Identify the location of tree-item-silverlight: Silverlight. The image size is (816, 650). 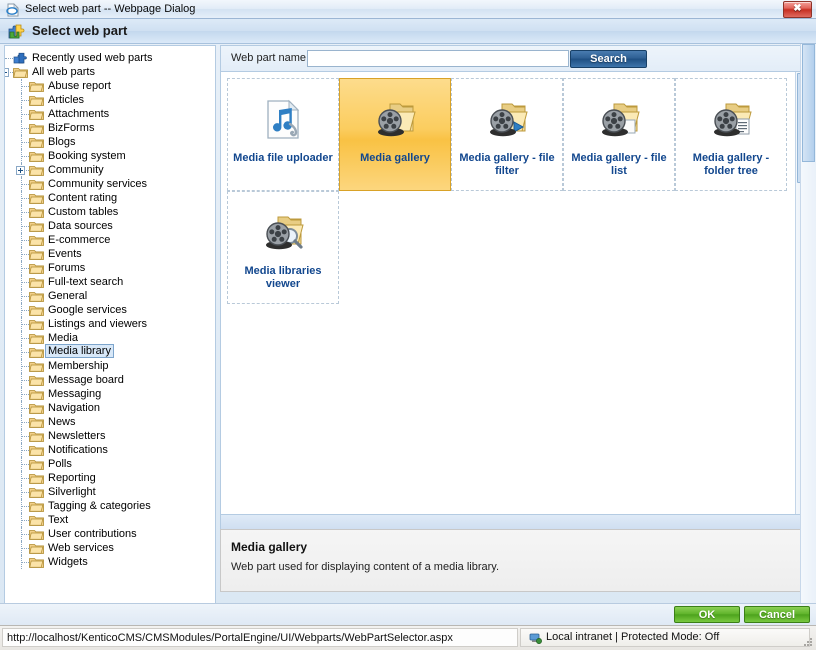
(110, 492).